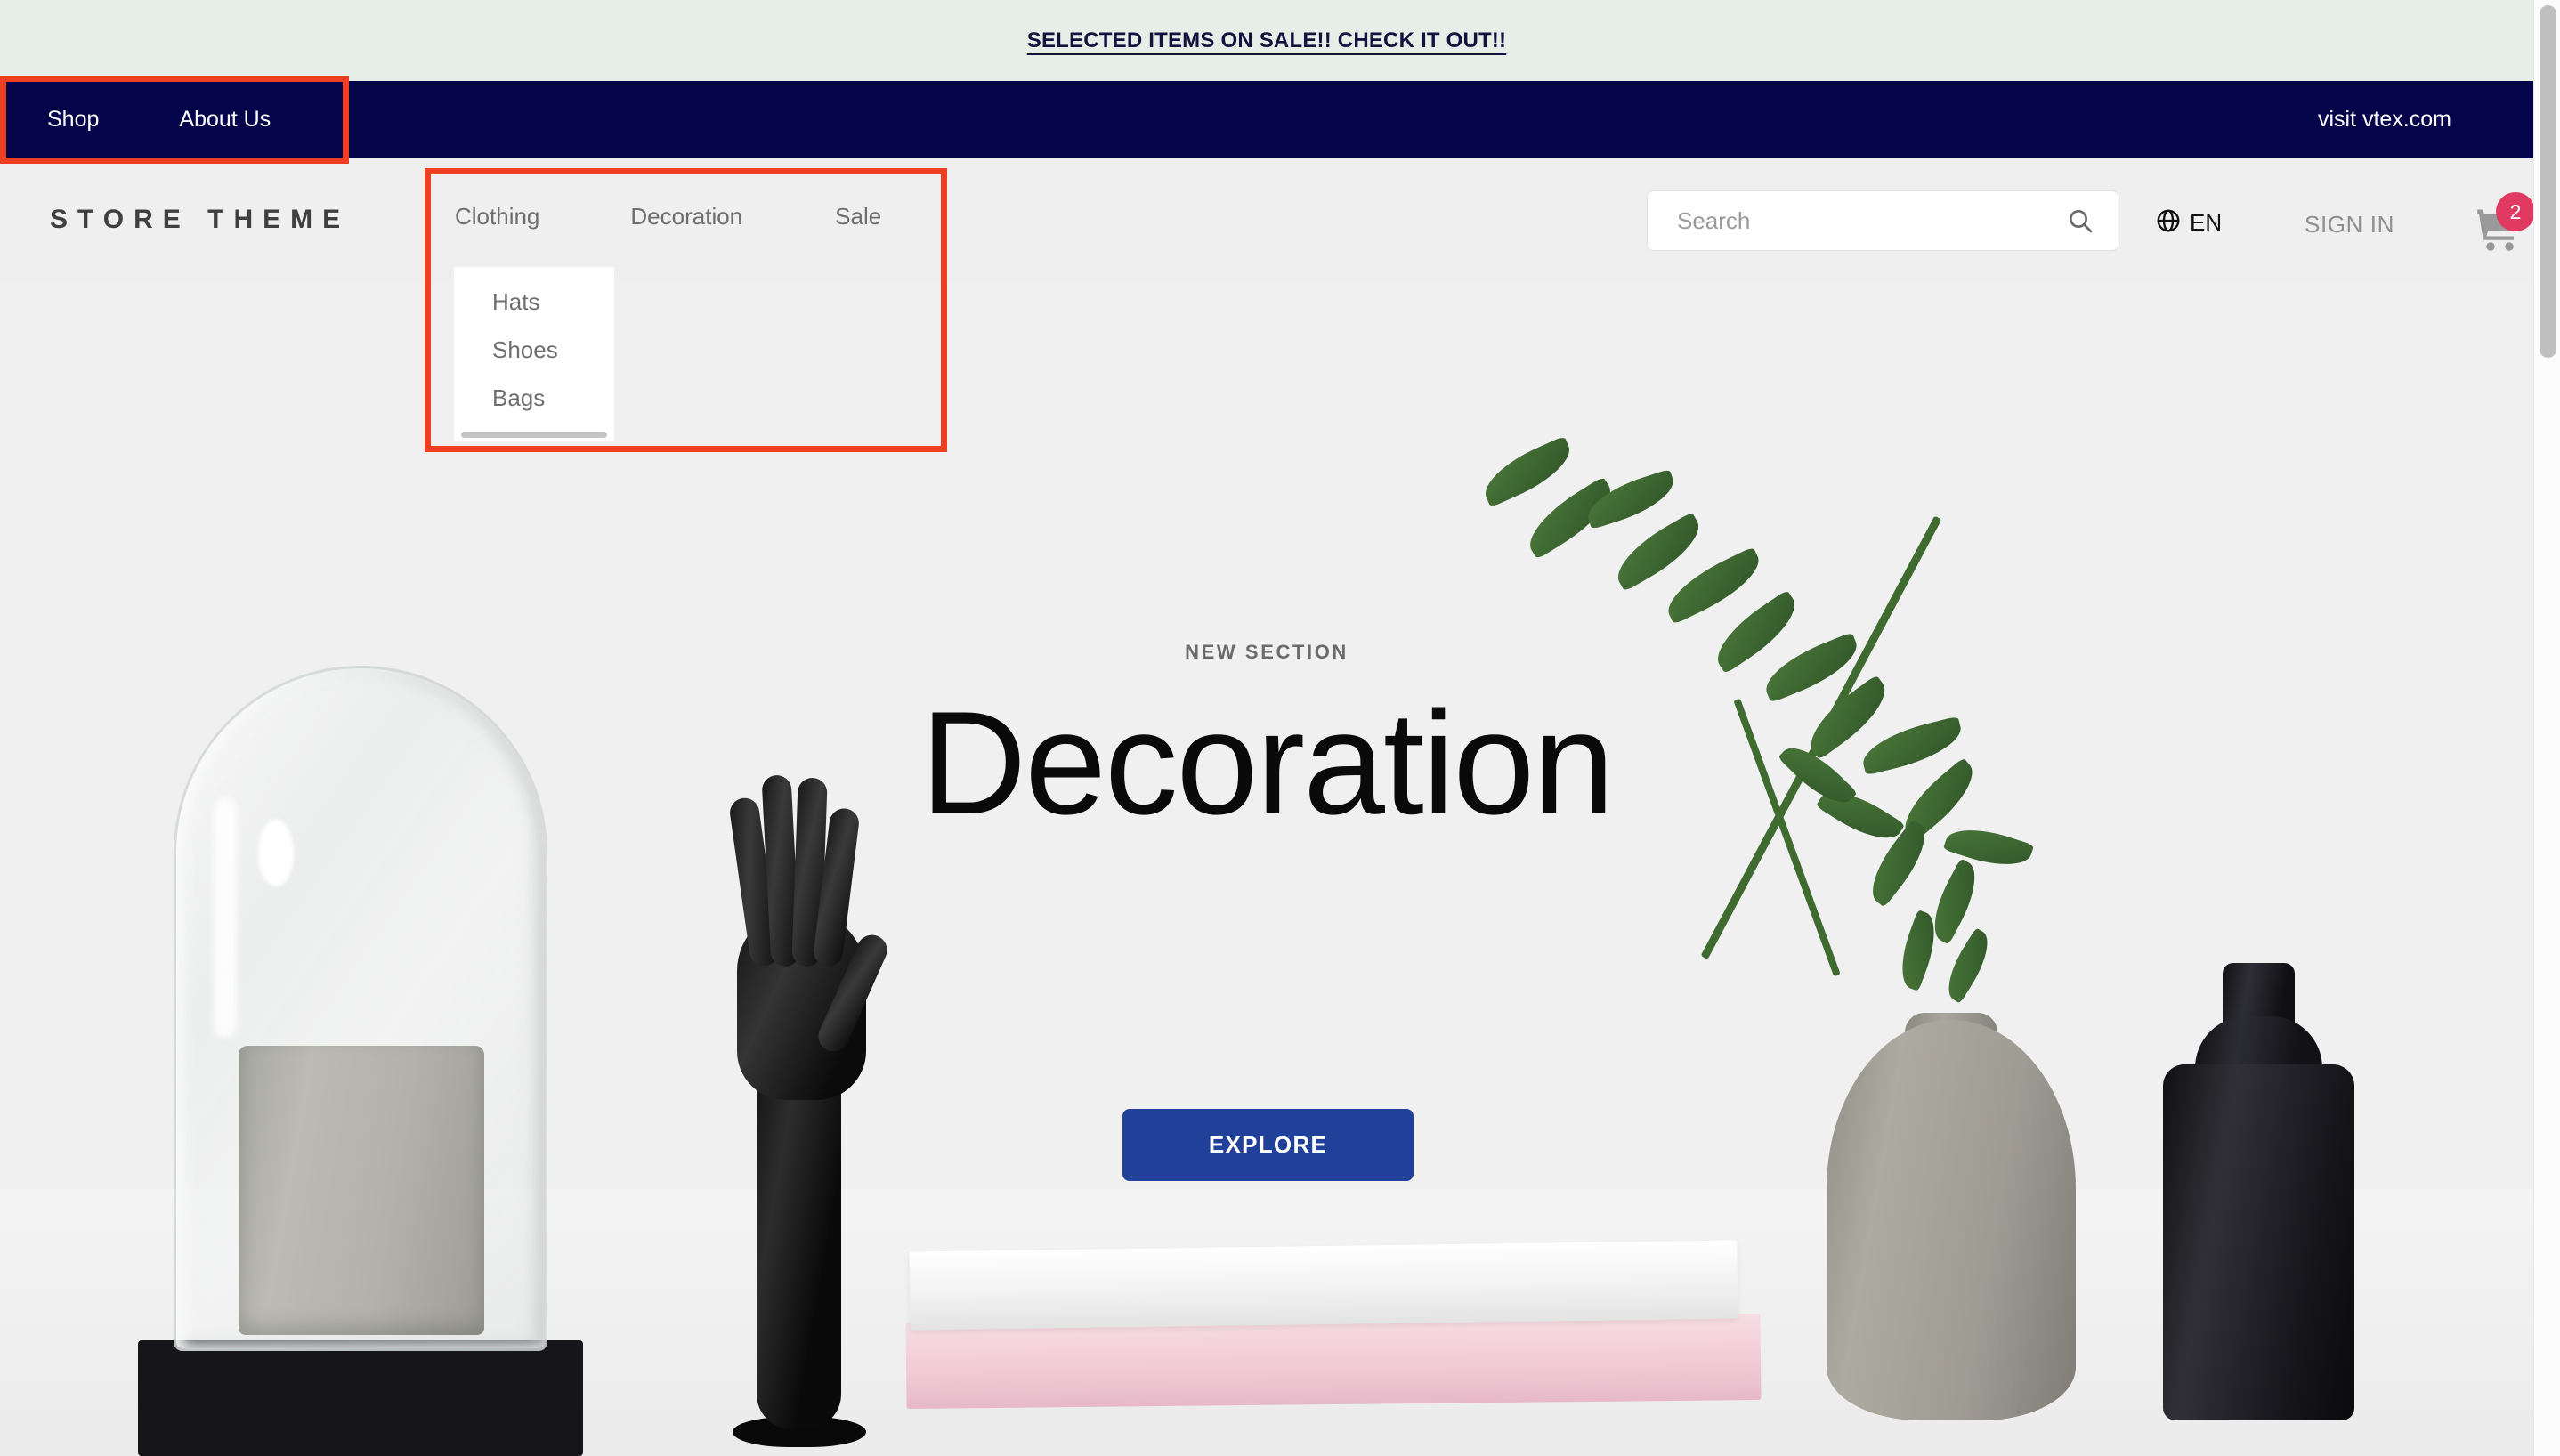 This screenshot has width=2560, height=1456. I want to click on top-nav-links: Shop About Us, so click(136, 119).